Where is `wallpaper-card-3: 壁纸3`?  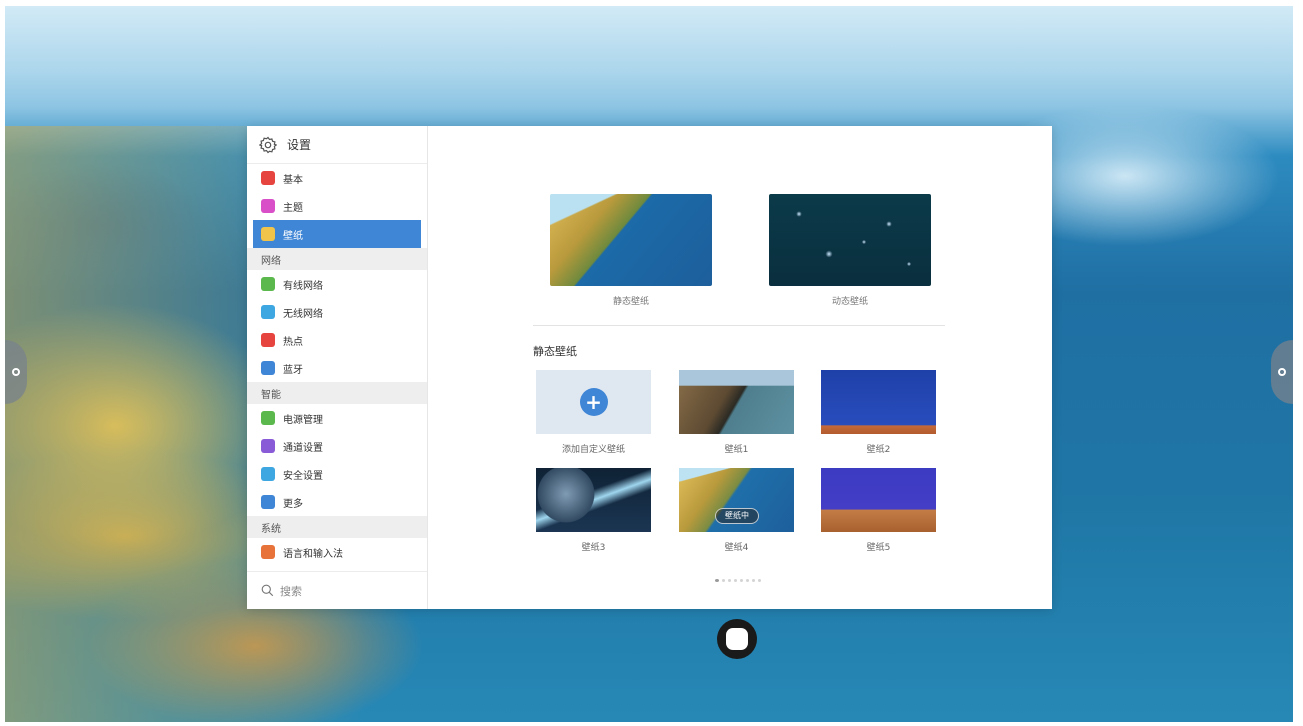
wallpaper-card-3: 壁纸3 is located at coordinates (593, 510).